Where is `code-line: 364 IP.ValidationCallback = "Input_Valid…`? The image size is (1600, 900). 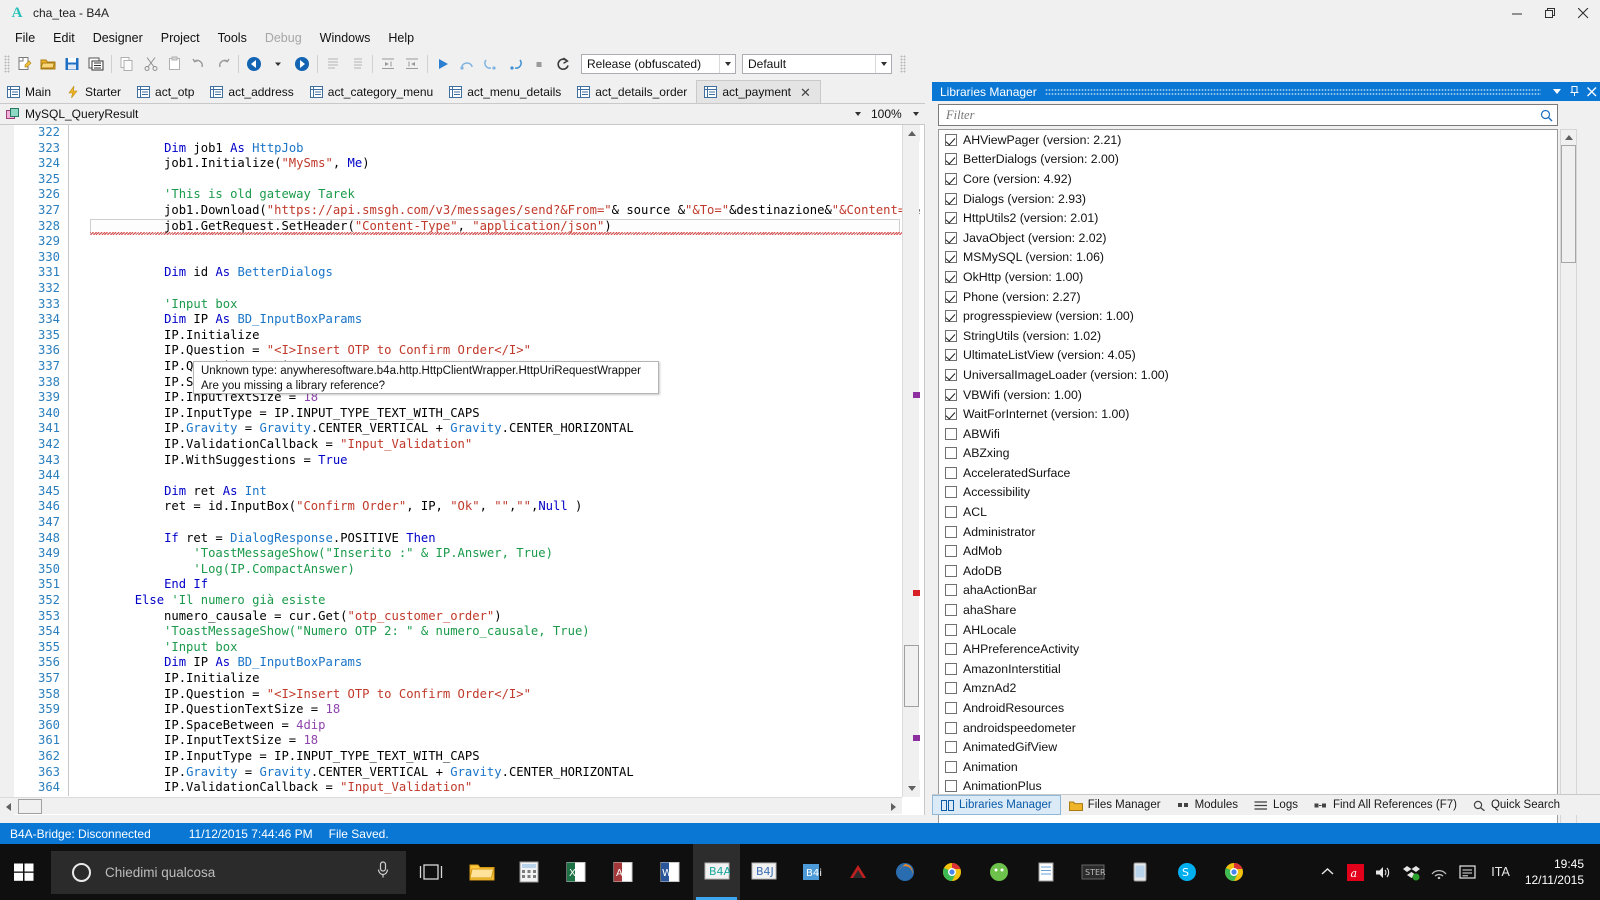
code-line: 364 IP.ValidationCallback = "Input_Valid… is located at coordinates (469, 788).